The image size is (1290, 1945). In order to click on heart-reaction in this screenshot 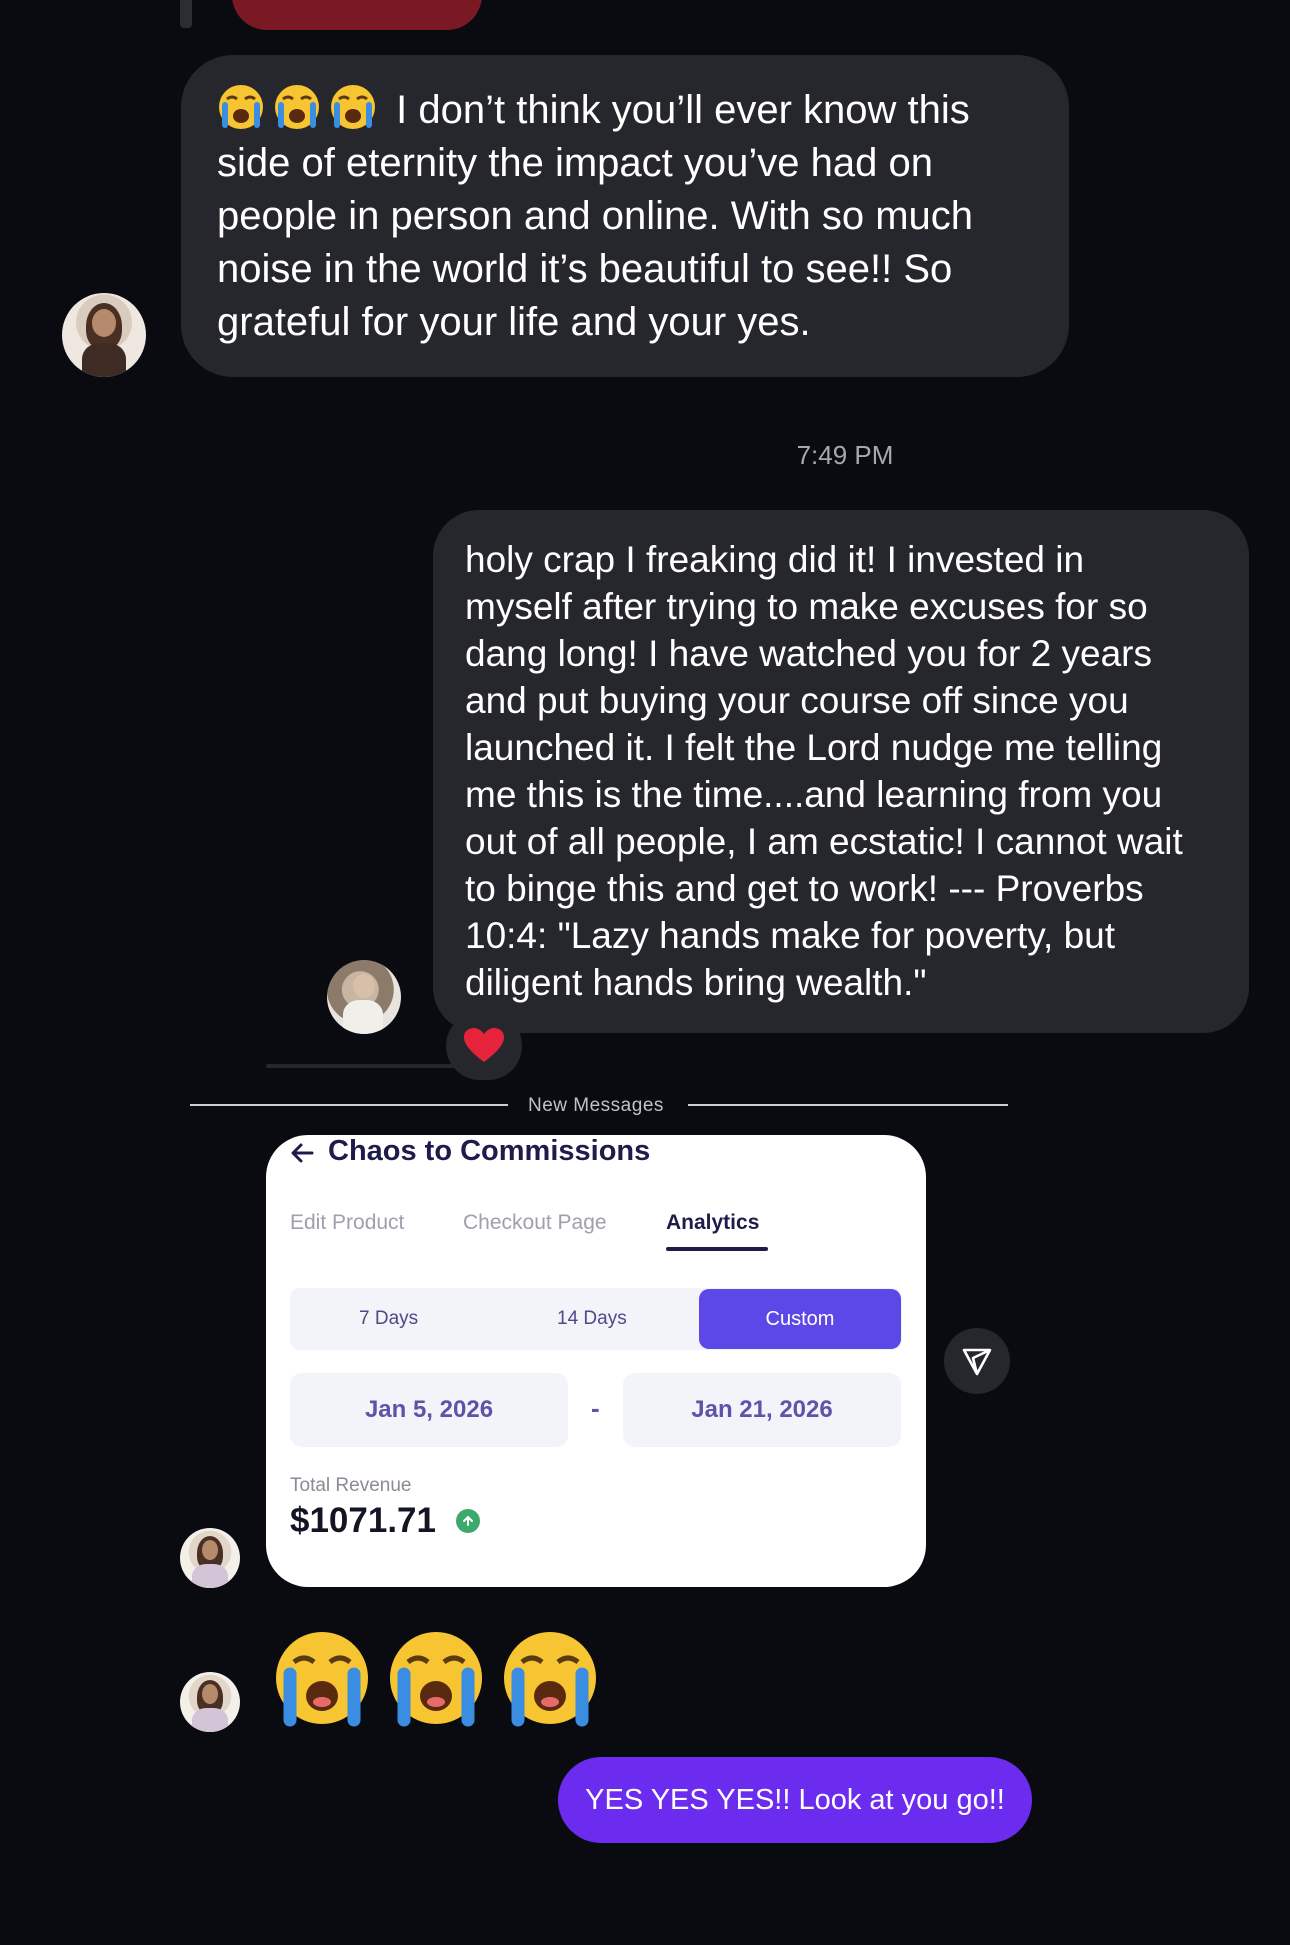, I will do `click(484, 1046)`.